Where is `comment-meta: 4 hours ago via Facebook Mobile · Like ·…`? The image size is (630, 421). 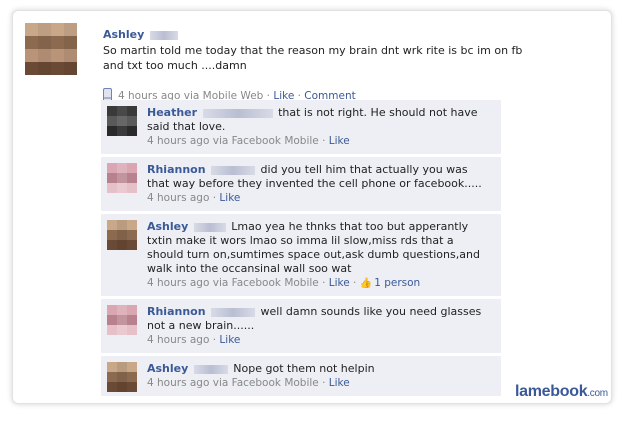 comment-meta: 4 hours ago via Facebook Mobile · Like ·… is located at coordinates (284, 283).